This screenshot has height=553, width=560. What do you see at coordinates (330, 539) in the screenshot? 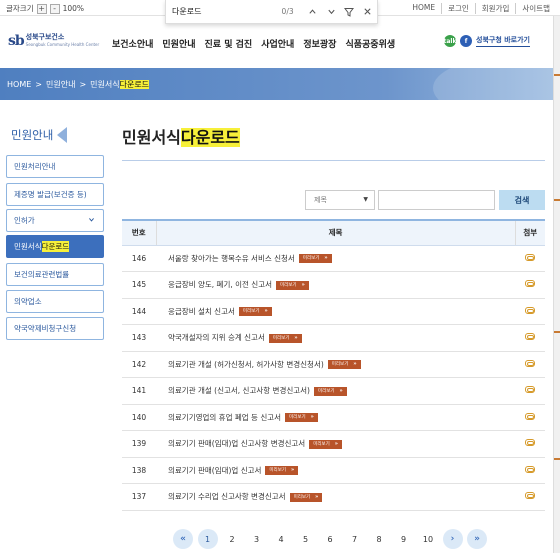
I see `page-button-6: 6` at bounding box center [330, 539].